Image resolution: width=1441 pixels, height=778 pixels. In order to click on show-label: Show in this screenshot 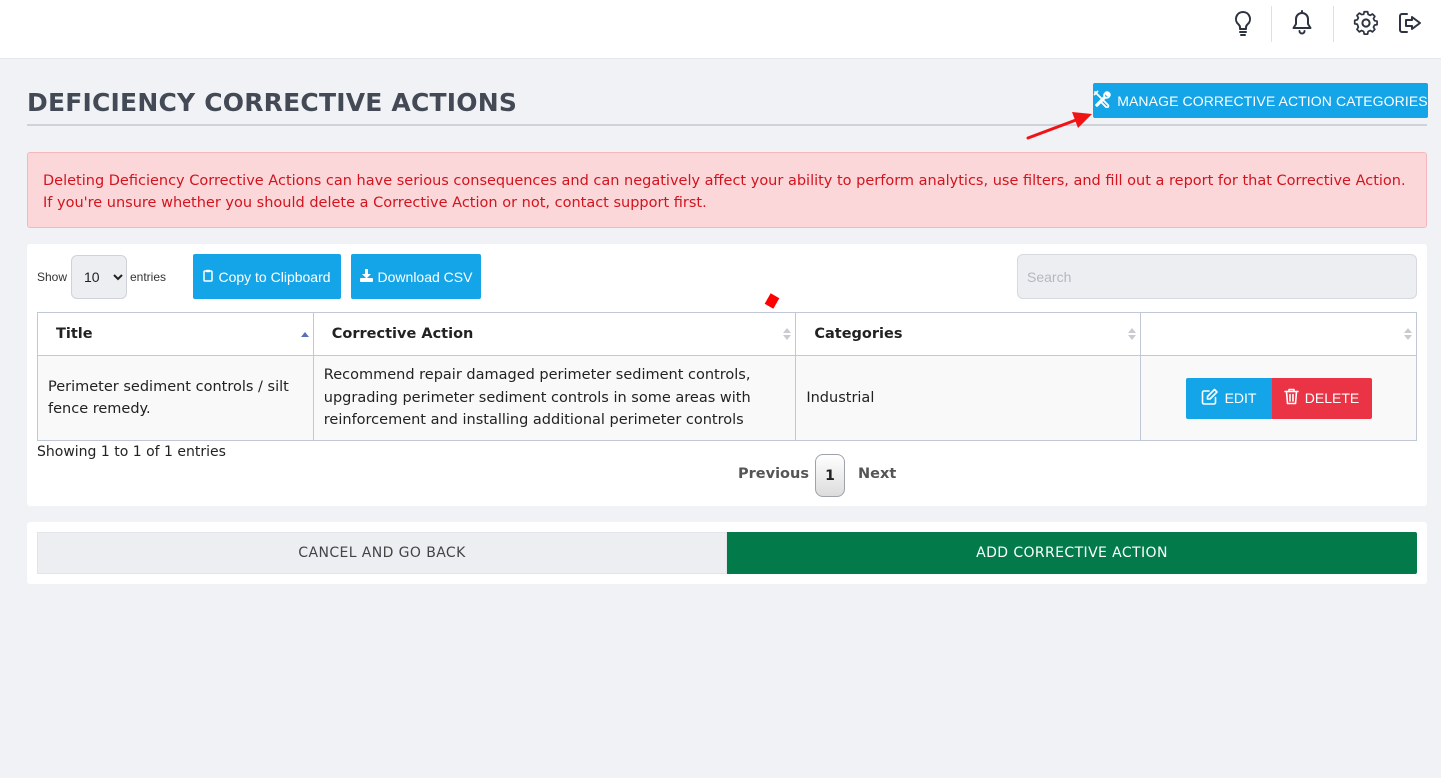, I will do `click(52, 277)`.